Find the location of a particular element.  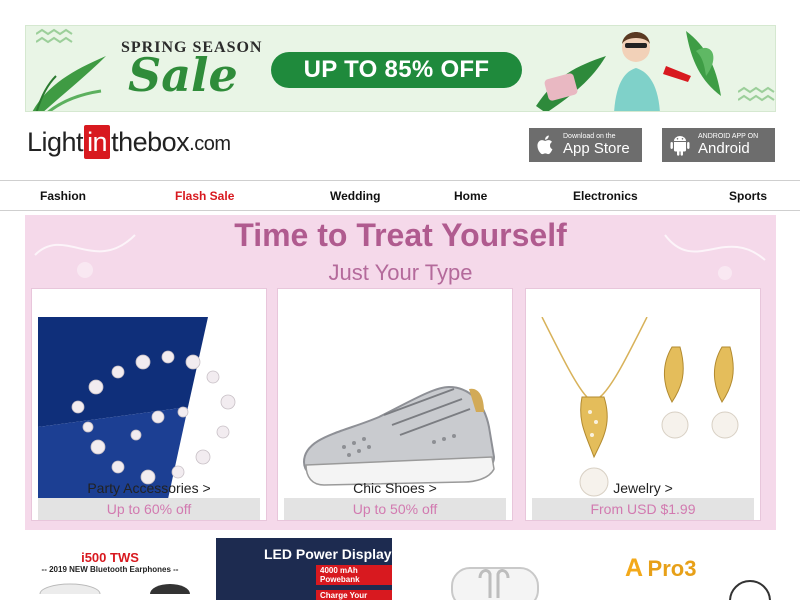

nav-item-fashion: Fashion is located at coordinates (63, 196).